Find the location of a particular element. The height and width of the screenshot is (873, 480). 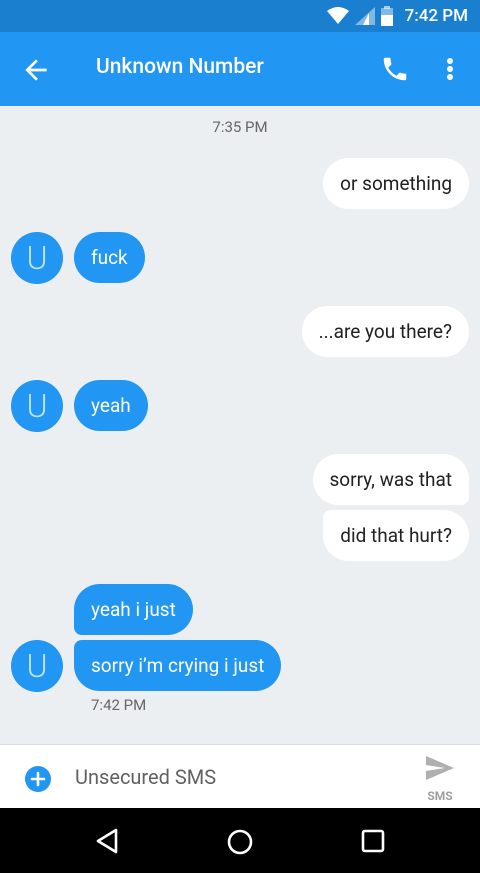

compose-bar: Unsecured SMS SMS is located at coordinates (240, 776).